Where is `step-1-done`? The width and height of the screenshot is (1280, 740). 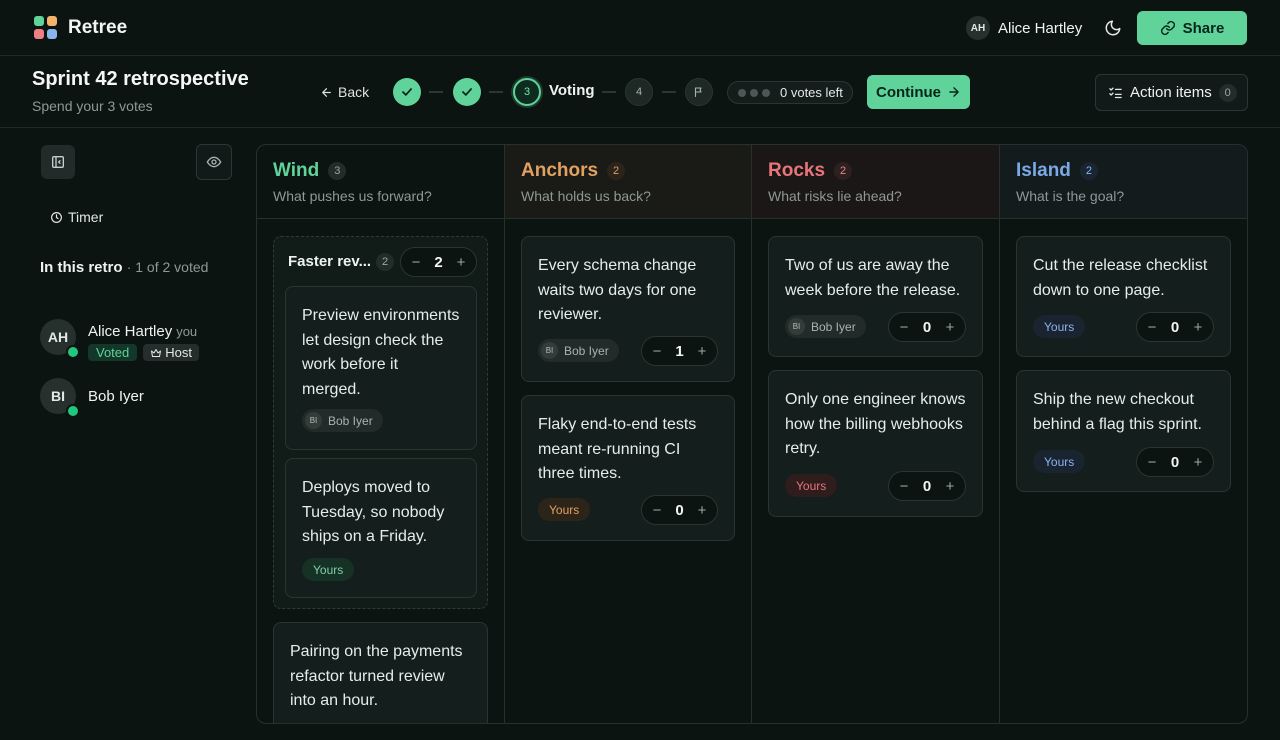
step-1-done is located at coordinates (407, 92).